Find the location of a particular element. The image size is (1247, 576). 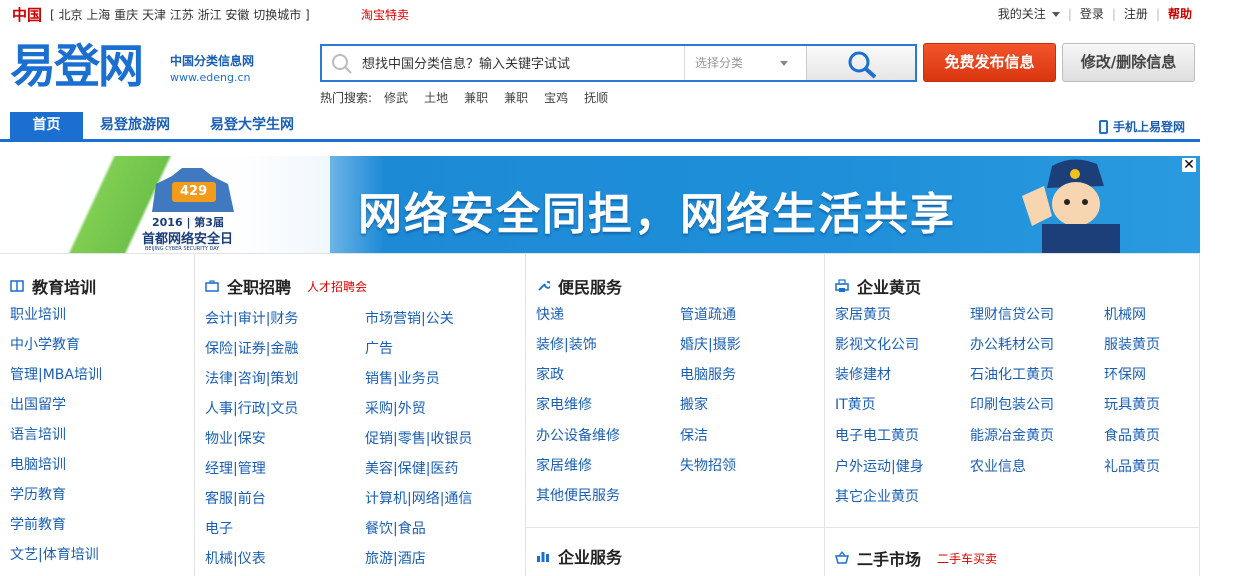

category-link: 文艺|体育培训 is located at coordinates (54, 554).